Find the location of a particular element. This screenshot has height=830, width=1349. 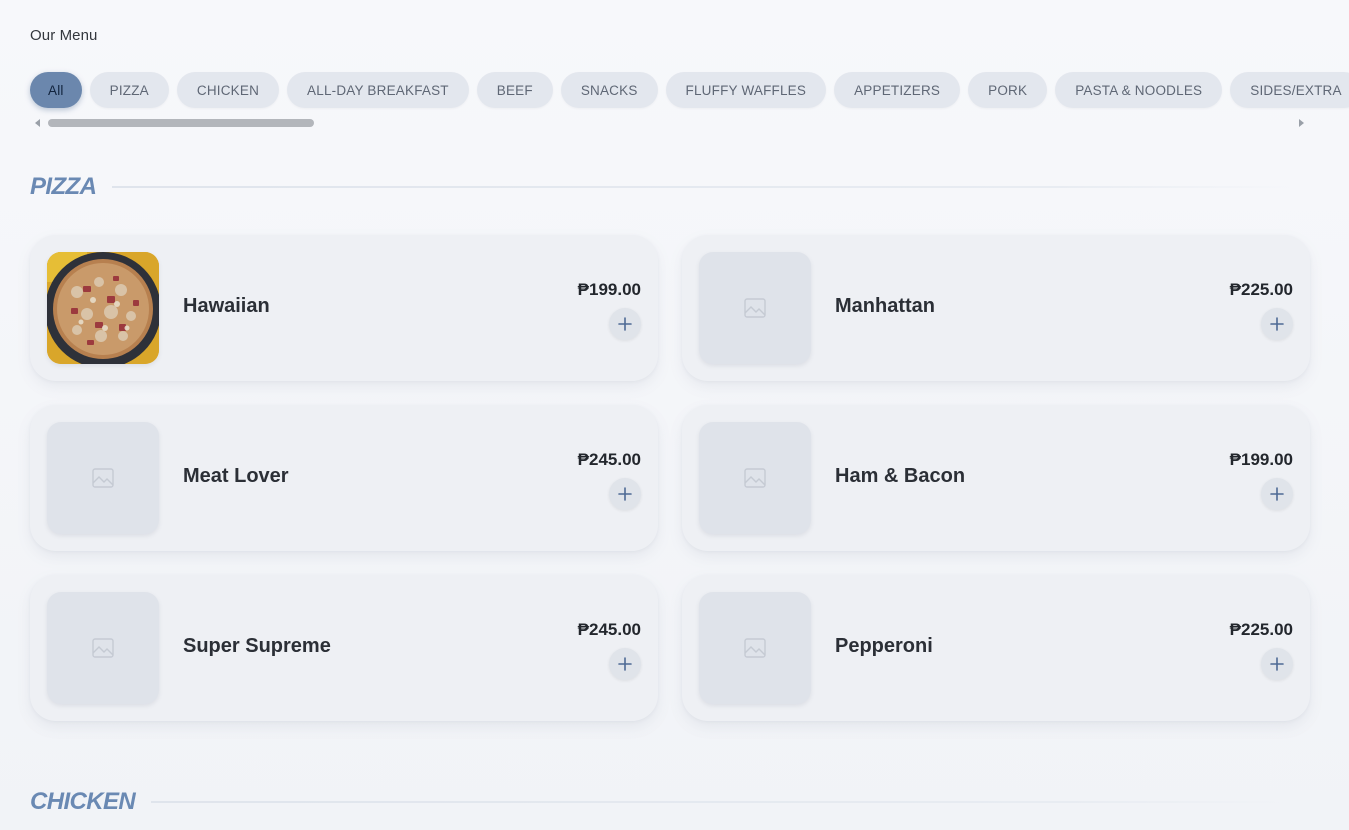

section-title: CHICKEN is located at coordinates (83, 801).